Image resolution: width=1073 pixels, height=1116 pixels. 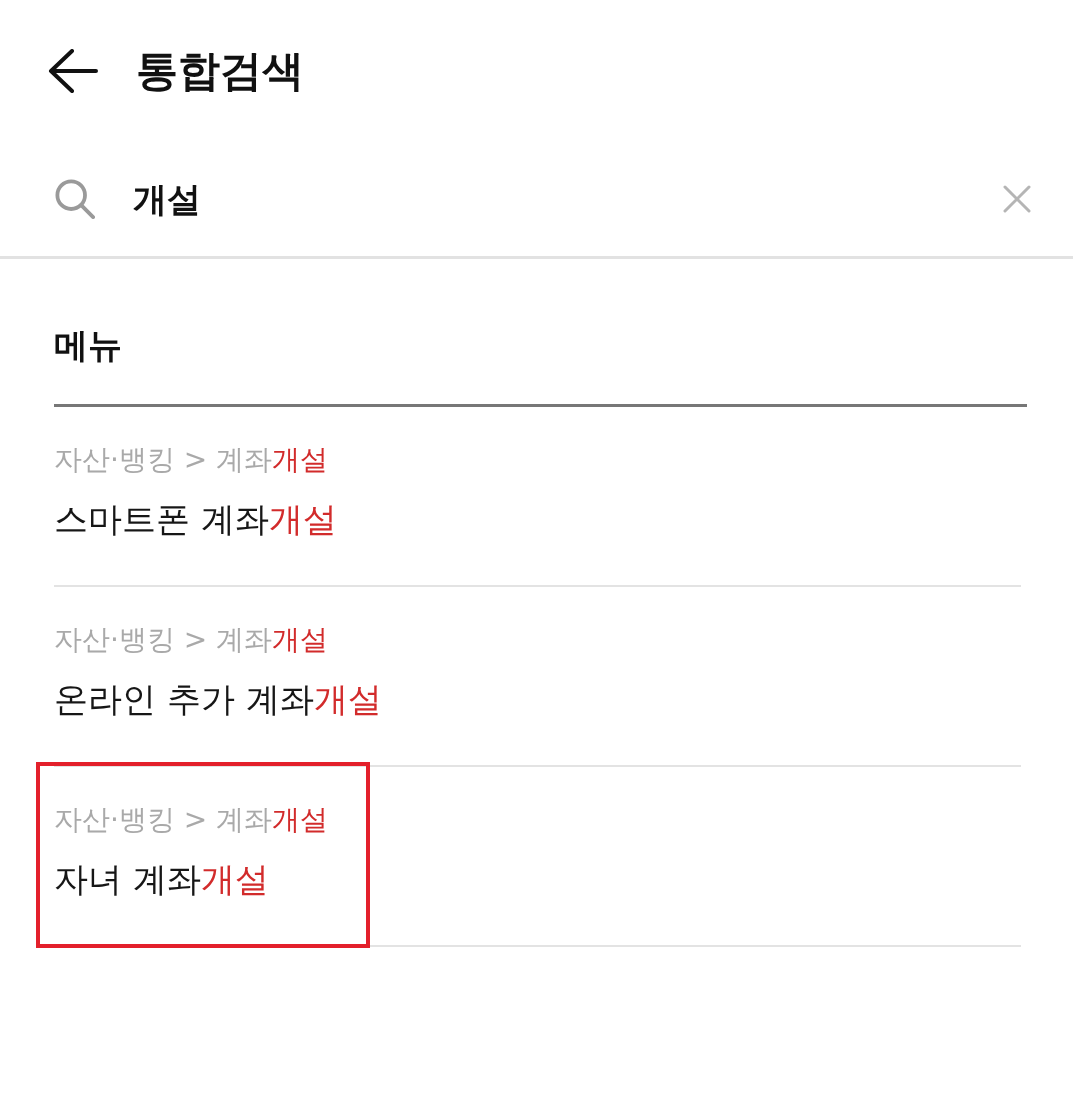 I want to click on page-title: 통합검색, so click(x=220, y=71).